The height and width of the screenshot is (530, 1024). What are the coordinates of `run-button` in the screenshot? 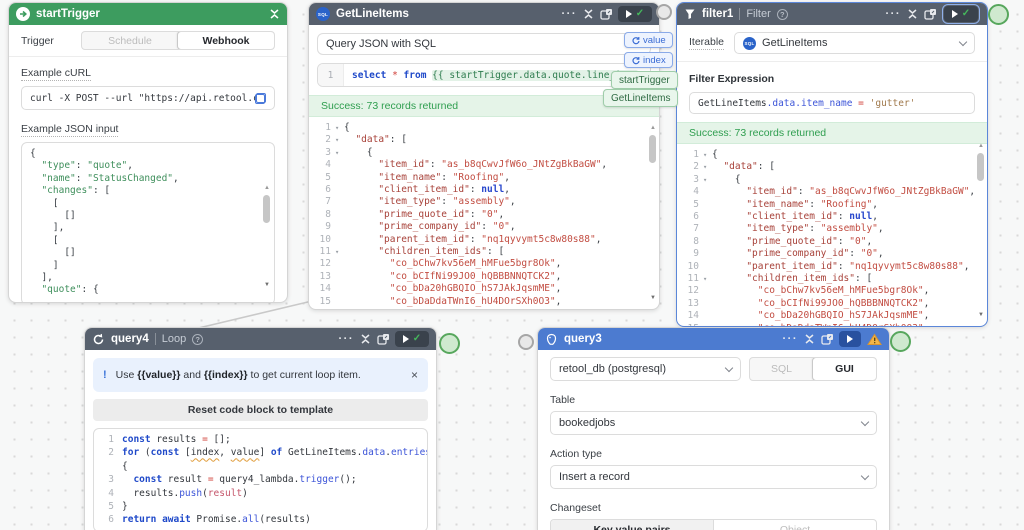 It's located at (850, 339).